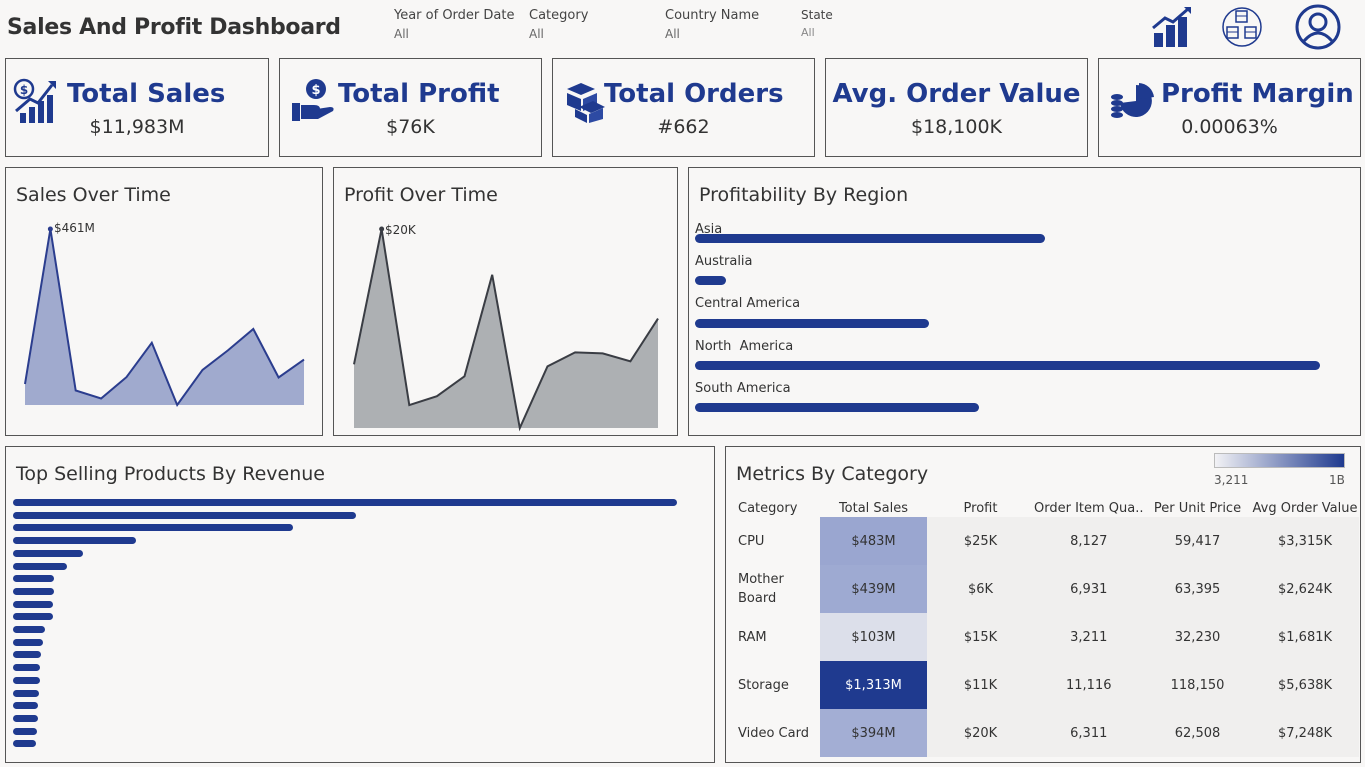 The height and width of the screenshot is (767, 1365). What do you see at coordinates (761, 589) in the screenshot?
I see `cell-category: Mother Board` at bounding box center [761, 589].